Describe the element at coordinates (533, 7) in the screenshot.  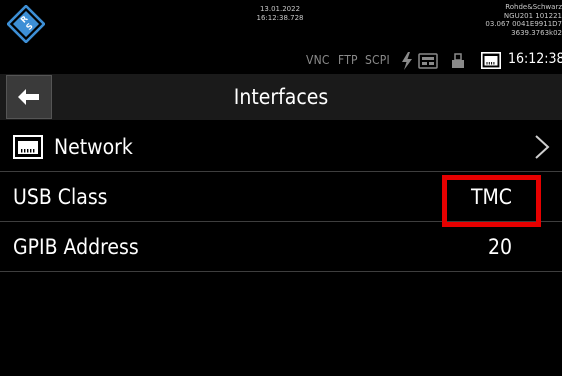
I see `device-info-line: Rohde&Schwarz` at that location.